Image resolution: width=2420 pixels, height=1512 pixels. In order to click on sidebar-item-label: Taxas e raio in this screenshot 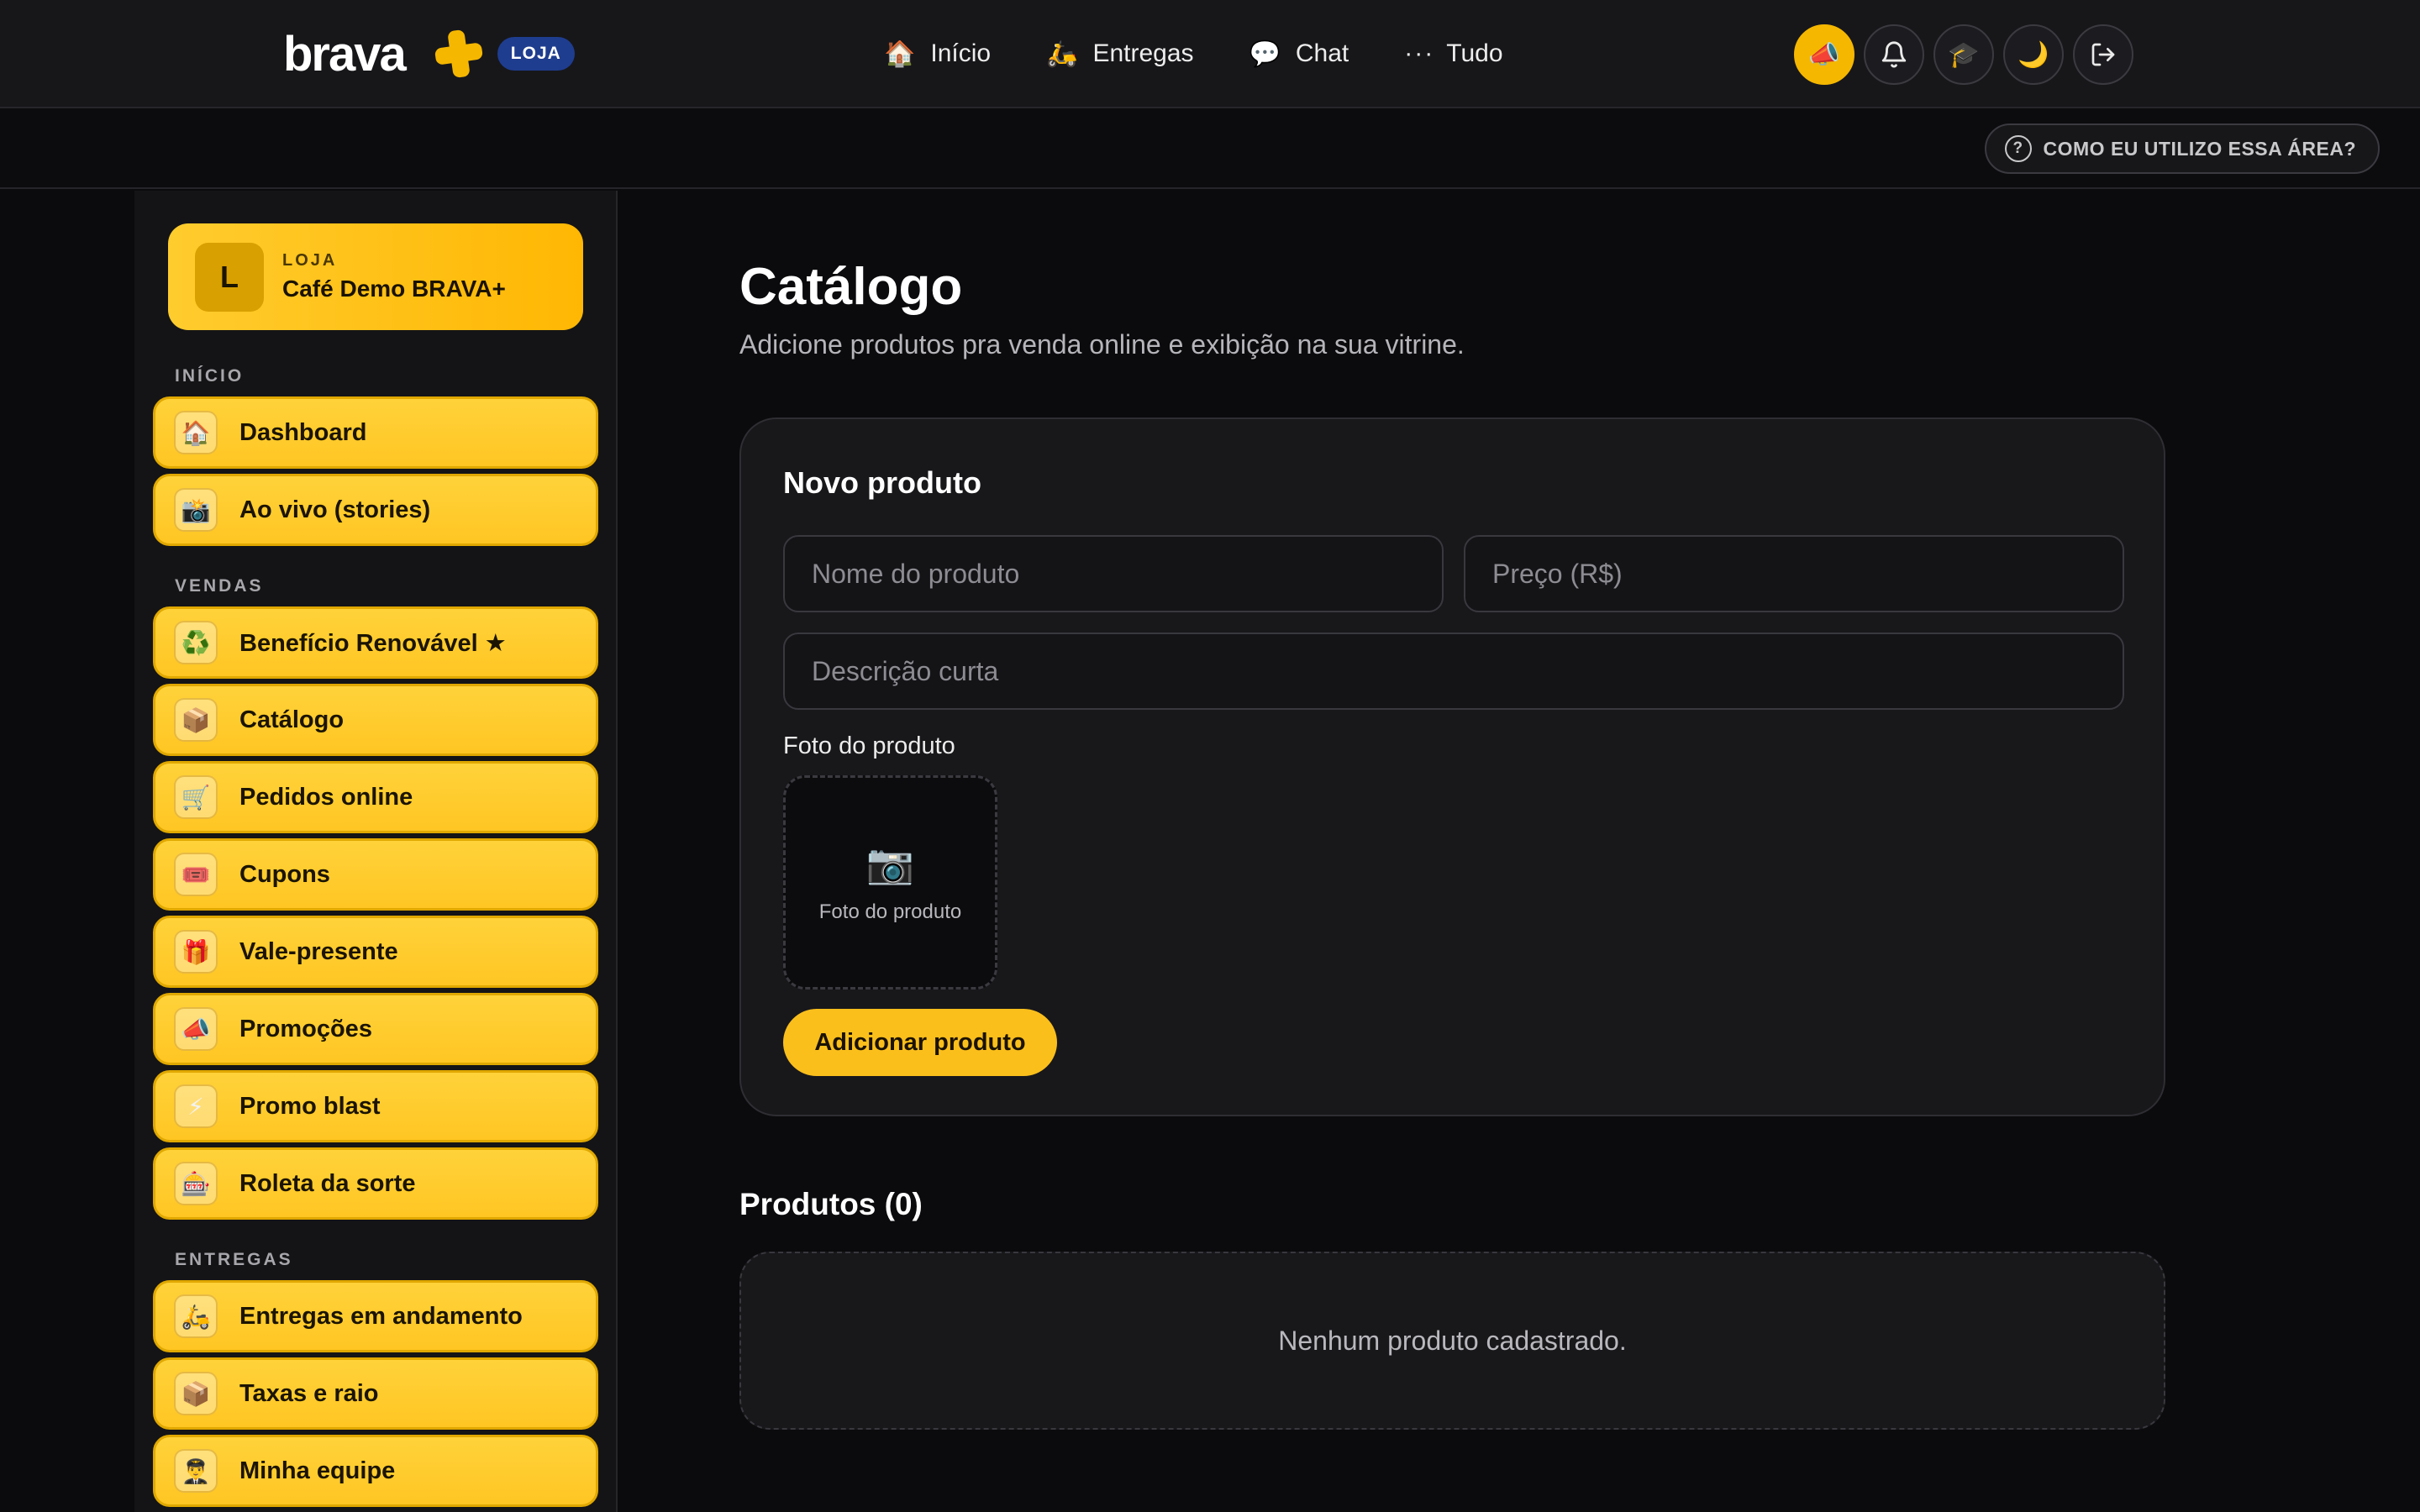, I will do `click(309, 1393)`.